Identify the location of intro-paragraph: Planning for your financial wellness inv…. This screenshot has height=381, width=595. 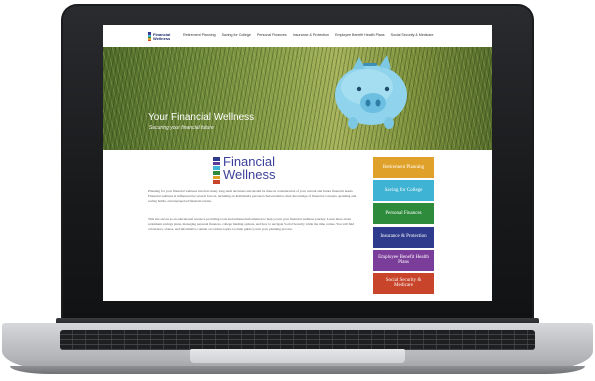
(252, 196).